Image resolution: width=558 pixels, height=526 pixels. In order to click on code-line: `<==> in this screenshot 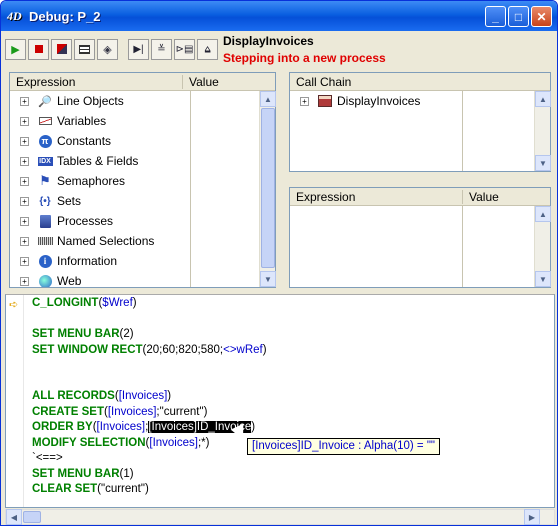, I will do `click(47, 458)`.